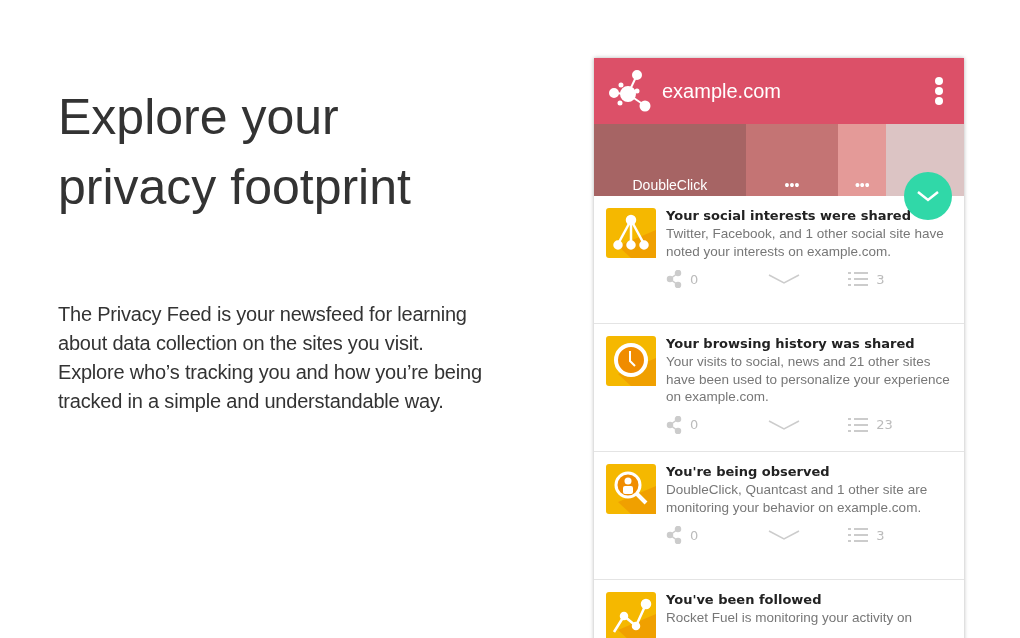 The height and width of the screenshot is (638, 1020). Describe the element at coordinates (748, 472) in the screenshot. I see `feed-item-title: You're being observed` at that location.